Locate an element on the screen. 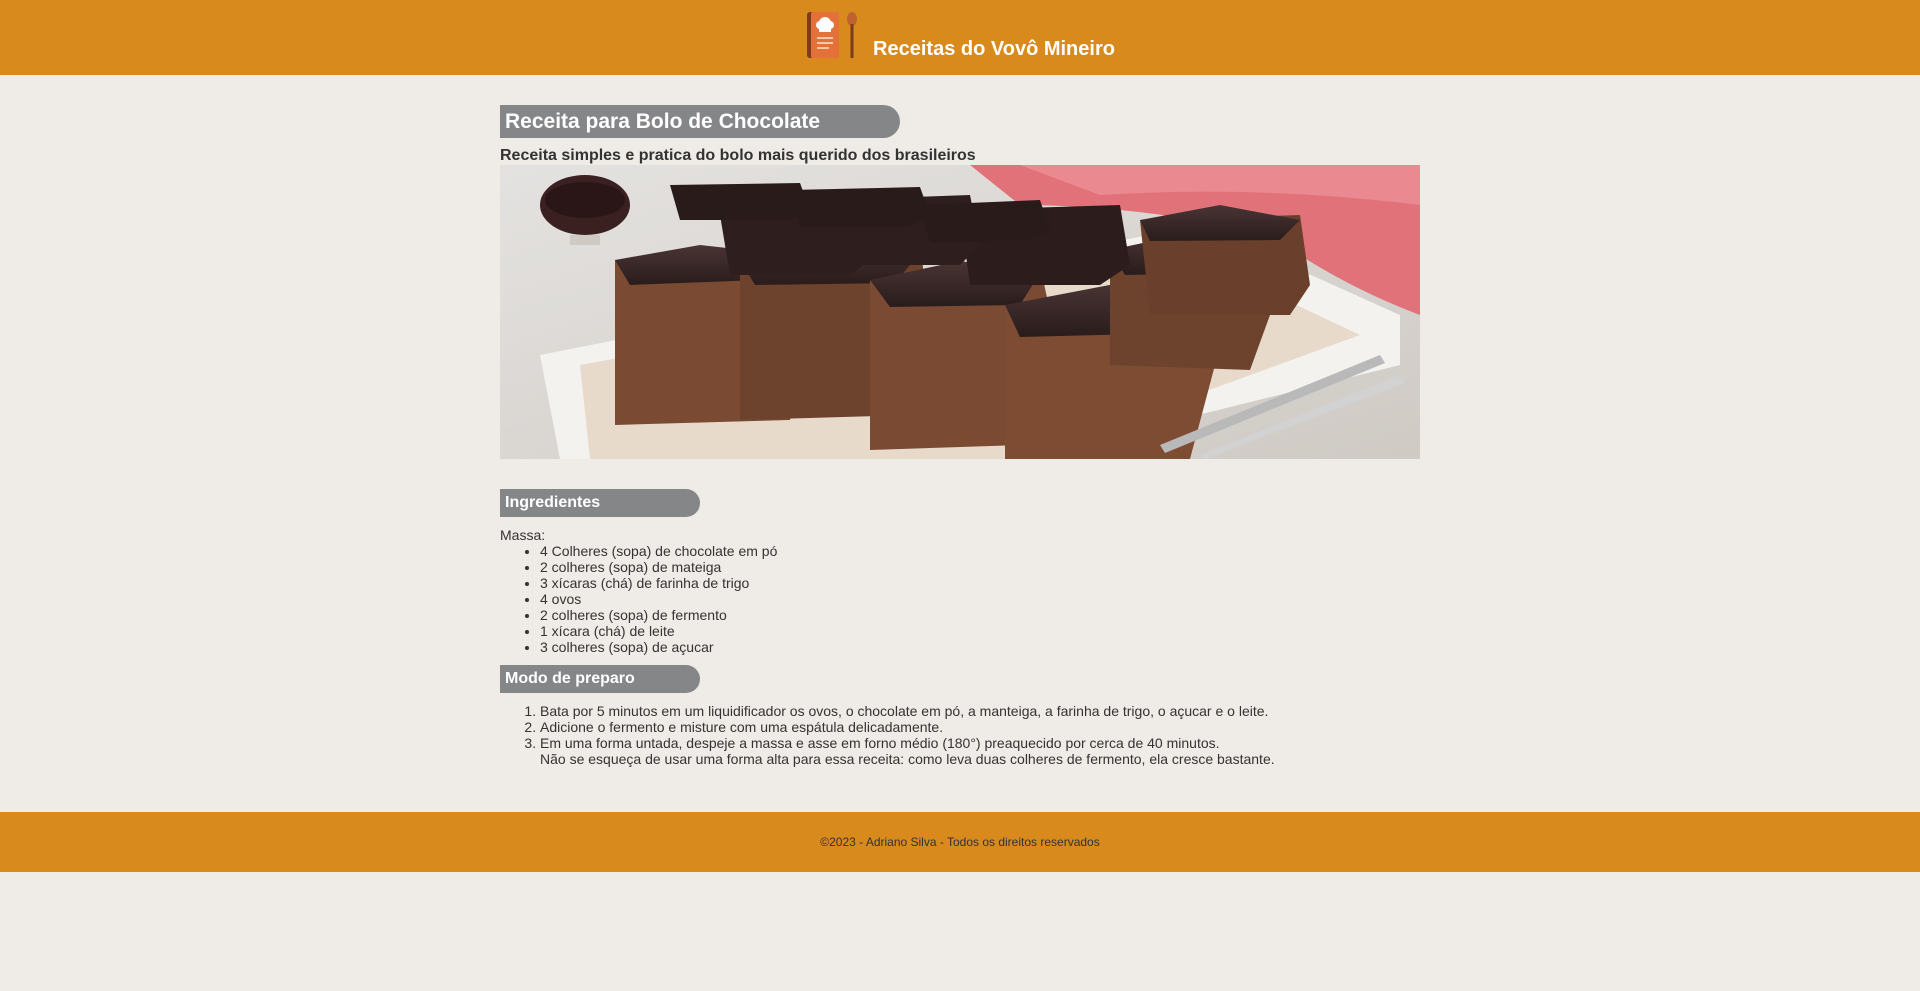 The width and height of the screenshot is (1920, 991). site-header: Receitas do Vovô Mineiro is located at coordinates (960, 37).